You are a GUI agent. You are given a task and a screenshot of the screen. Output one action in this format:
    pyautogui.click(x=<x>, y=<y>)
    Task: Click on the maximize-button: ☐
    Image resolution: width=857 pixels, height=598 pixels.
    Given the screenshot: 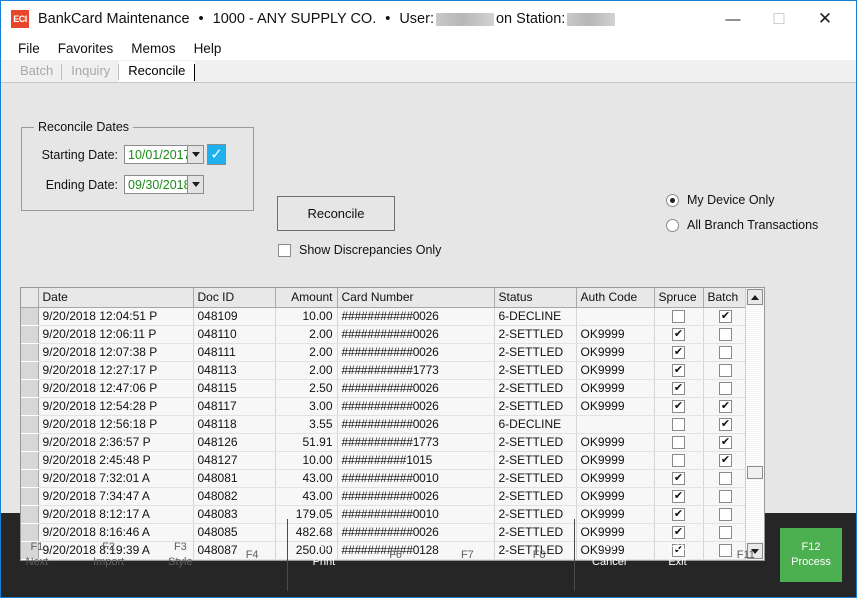 What is the action you would take?
    pyautogui.click(x=779, y=19)
    